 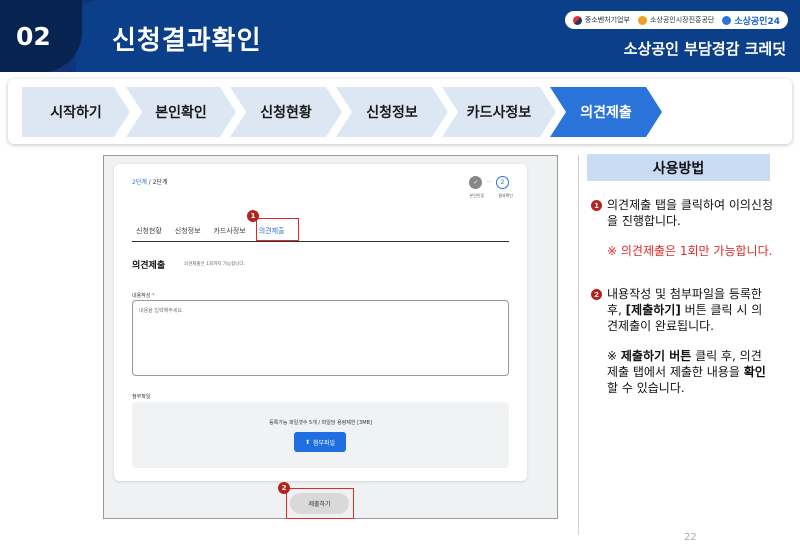 I want to click on step-label: 본인확인, so click(x=181, y=113).